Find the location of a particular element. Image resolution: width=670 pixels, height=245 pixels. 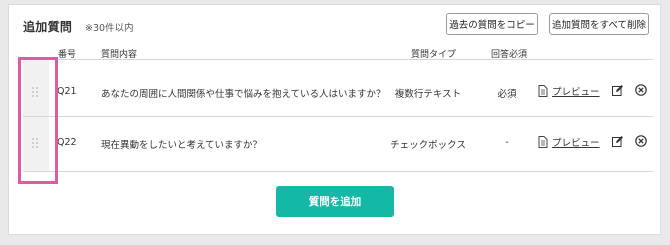

question-type: チェックボックス is located at coordinates (428, 145).